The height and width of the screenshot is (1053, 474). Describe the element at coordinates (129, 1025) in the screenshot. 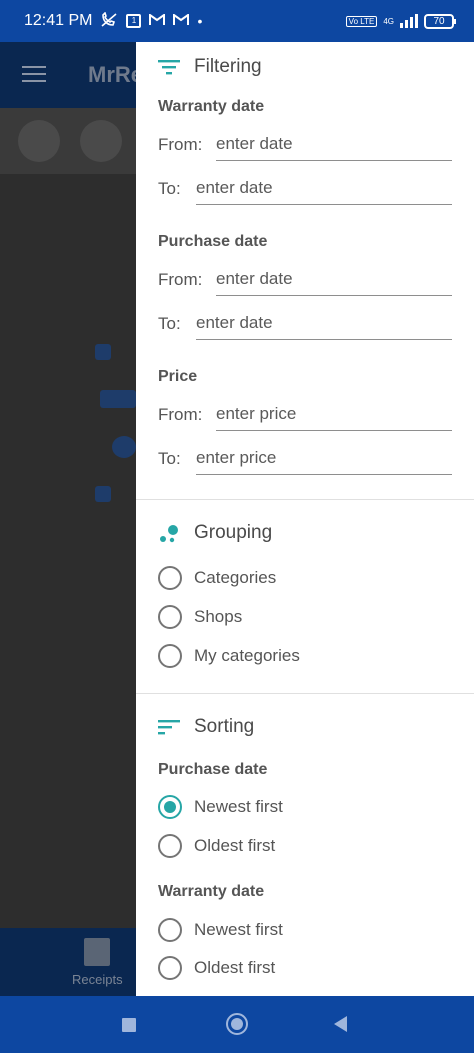

I see `recents-icon` at that location.